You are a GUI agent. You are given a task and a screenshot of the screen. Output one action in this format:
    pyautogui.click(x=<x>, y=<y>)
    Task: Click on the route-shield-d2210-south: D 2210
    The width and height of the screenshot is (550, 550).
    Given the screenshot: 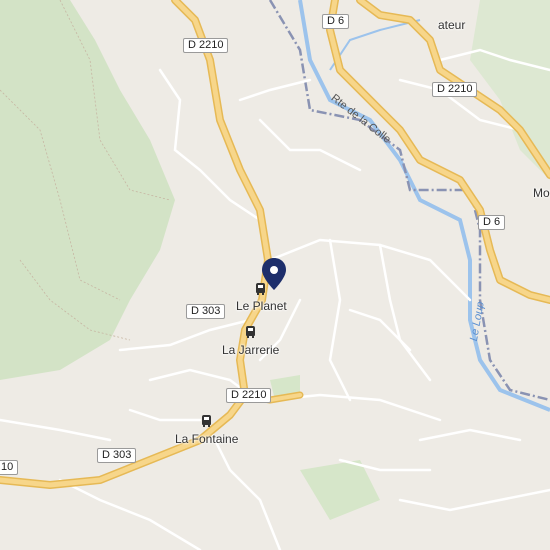 What is the action you would take?
    pyautogui.click(x=249, y=395)
    